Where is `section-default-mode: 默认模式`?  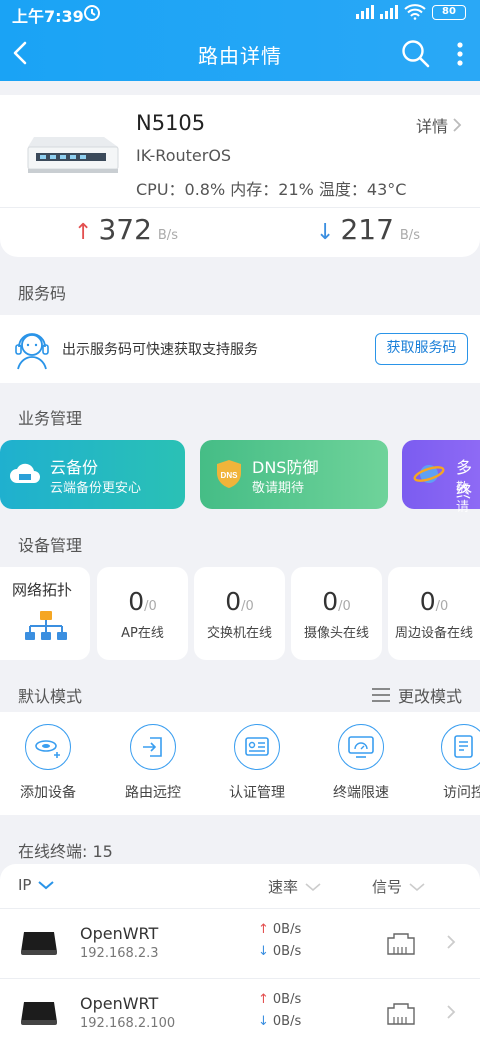 section-default-mode: 默认模式 is located at coordinates (50, 696).